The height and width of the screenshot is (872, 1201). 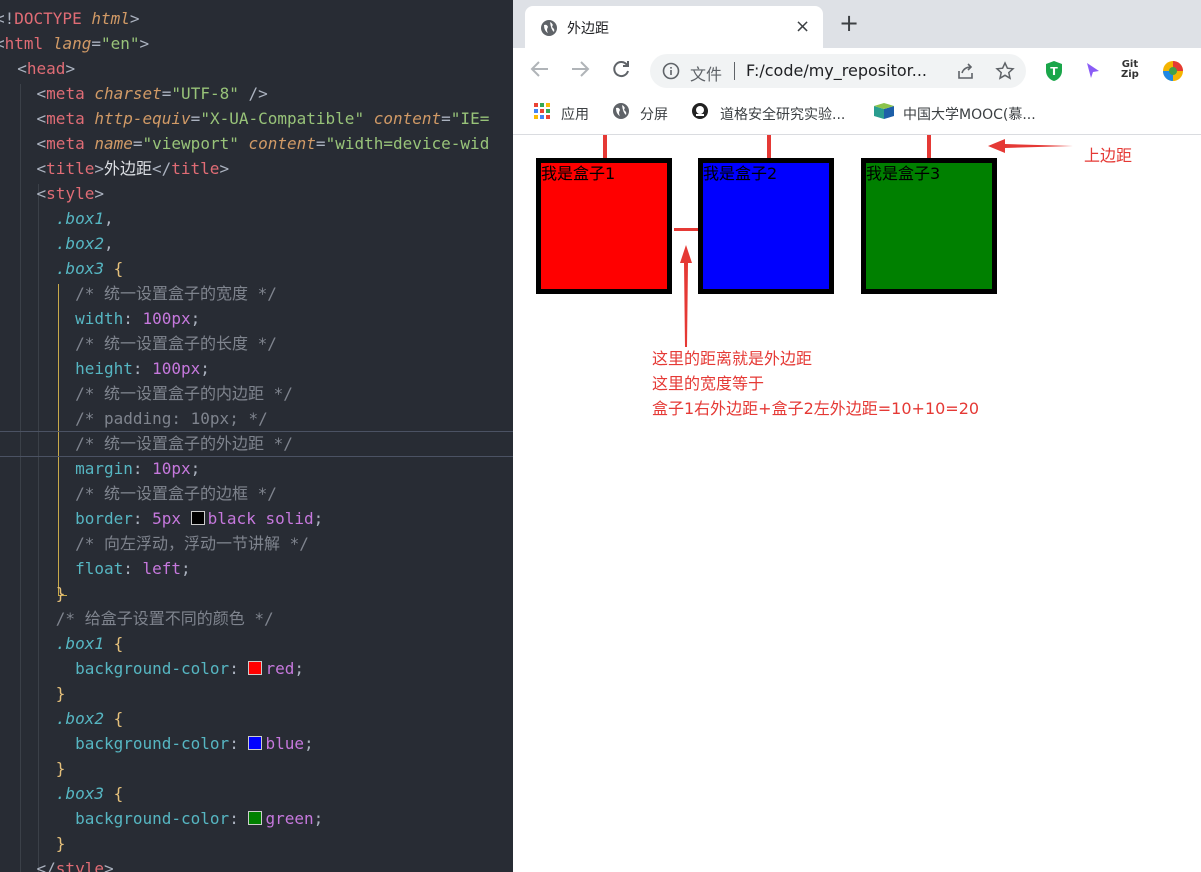 What do you see at coordinates (146, 443) in the screenshot?
I see `code-line: /* 统一设置盒子的外边距 */` at bounding box center [146, 443].